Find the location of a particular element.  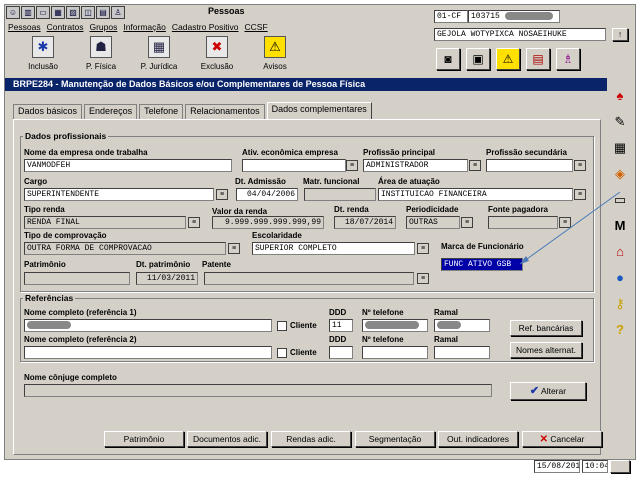

escolaridade-input: SUPERIOR COMPLETO is located at coordinates (333, 248).